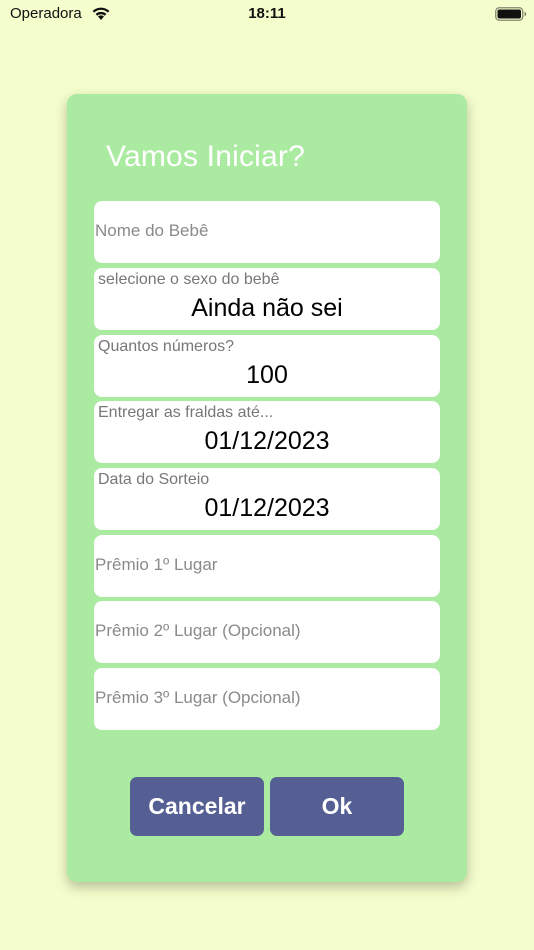 Image resolution: width=534 pixels, height=950 pixels. I want to click on baby-sex-picker: selecione o sexo do bebê Ainda não sei, so click(267, 299).